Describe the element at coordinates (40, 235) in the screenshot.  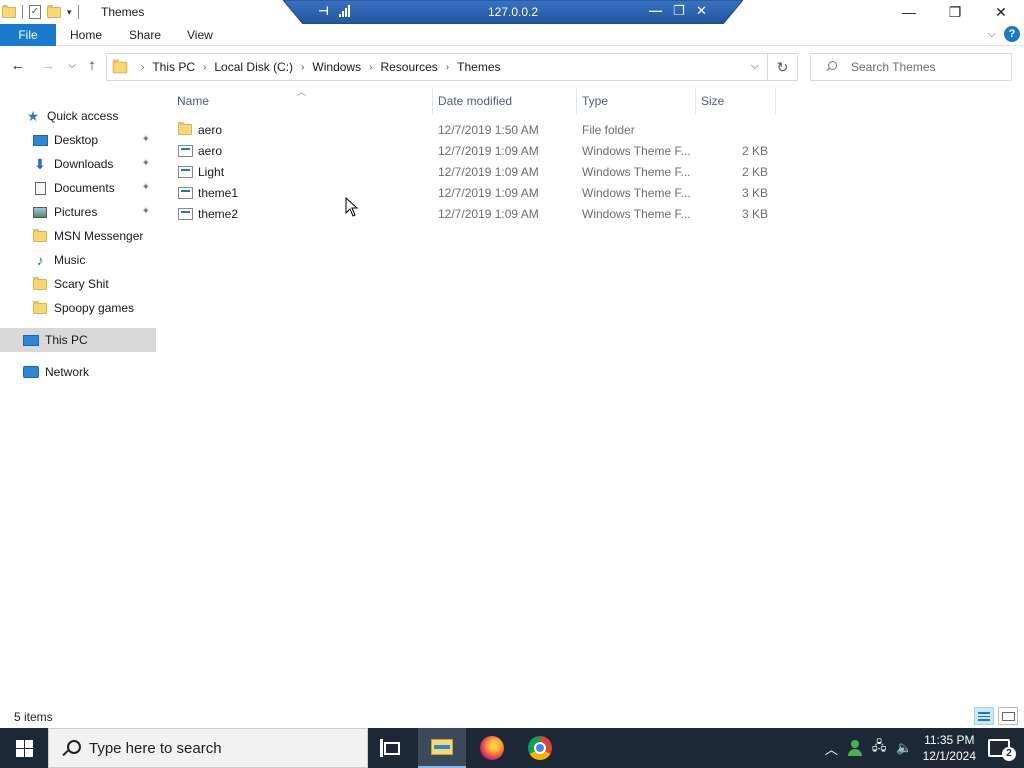
I see `folder-icon` at that location.